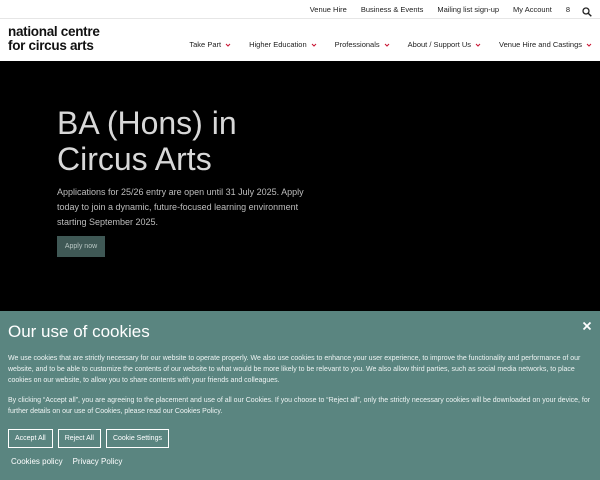  I want to click on topbar-link-my-account: My Account, so click(532, 9).